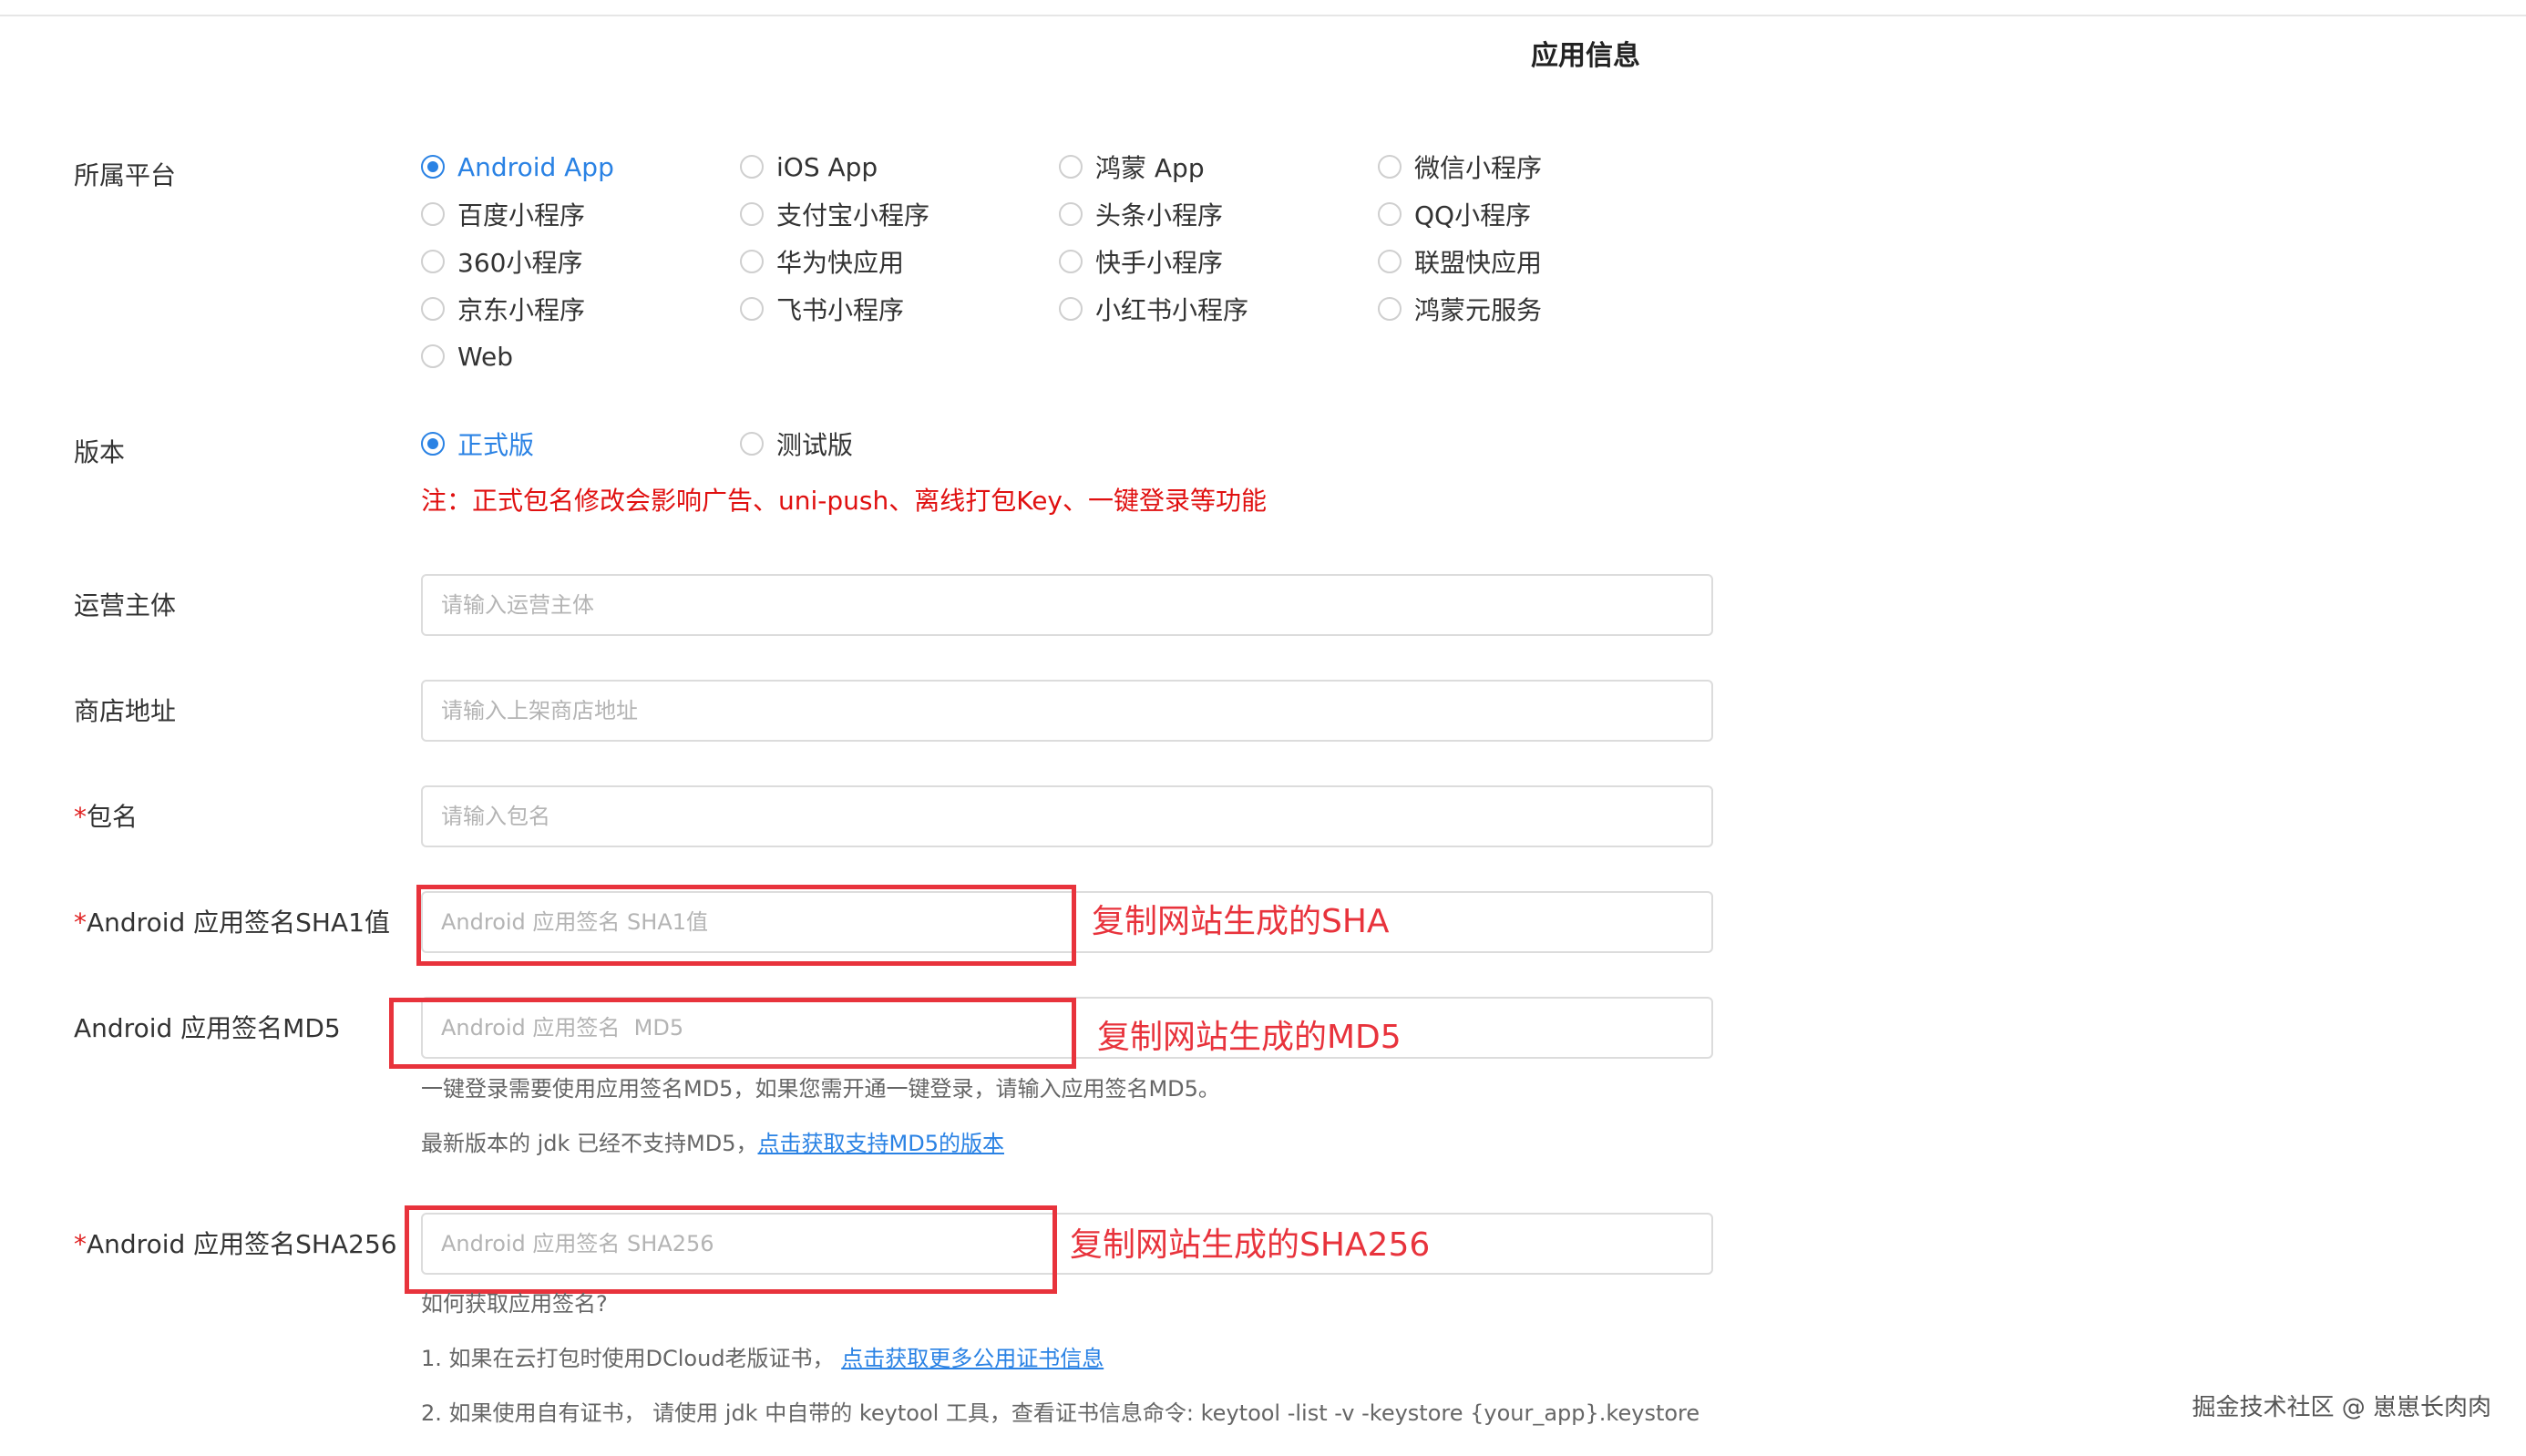 This screenshot has width=2526, height=1456. I want to click on radio-label: 联盟快应用, so click(1478, 263).